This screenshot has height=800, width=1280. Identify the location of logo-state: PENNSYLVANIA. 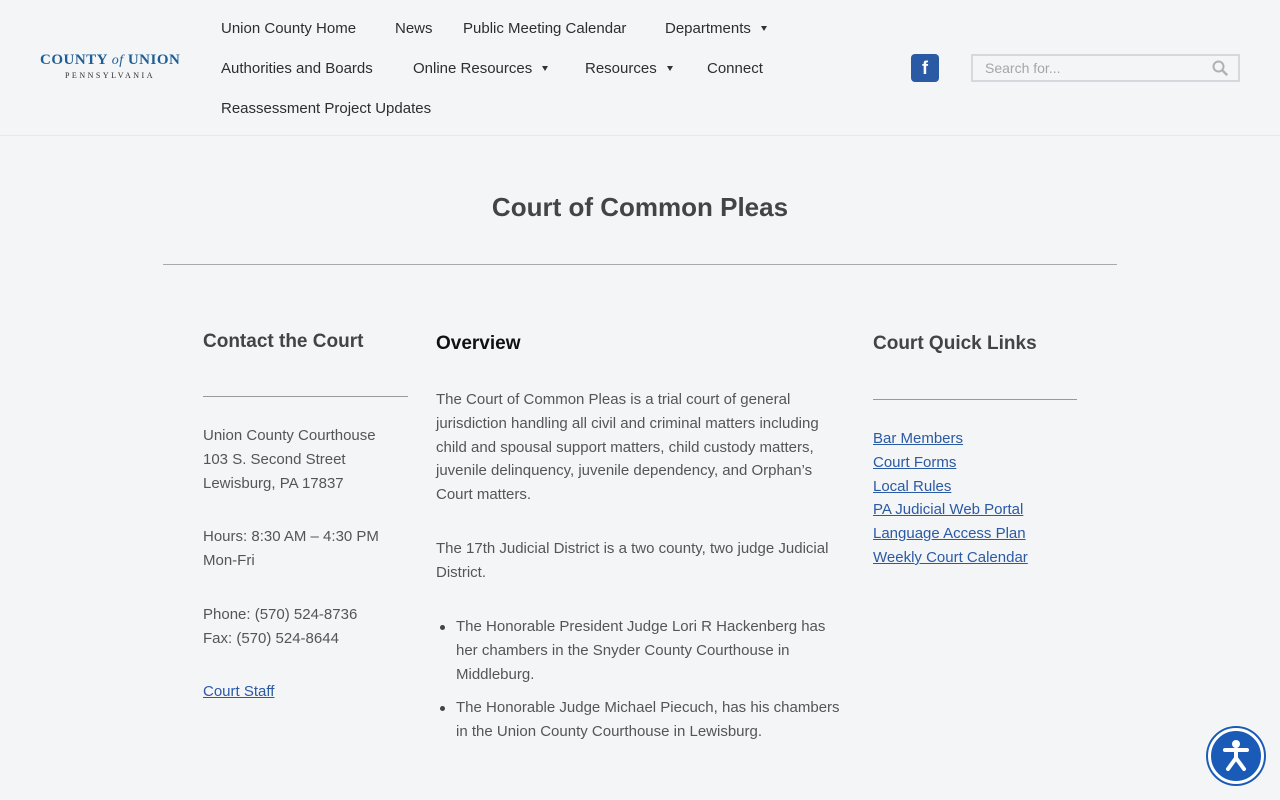
(109, 75).